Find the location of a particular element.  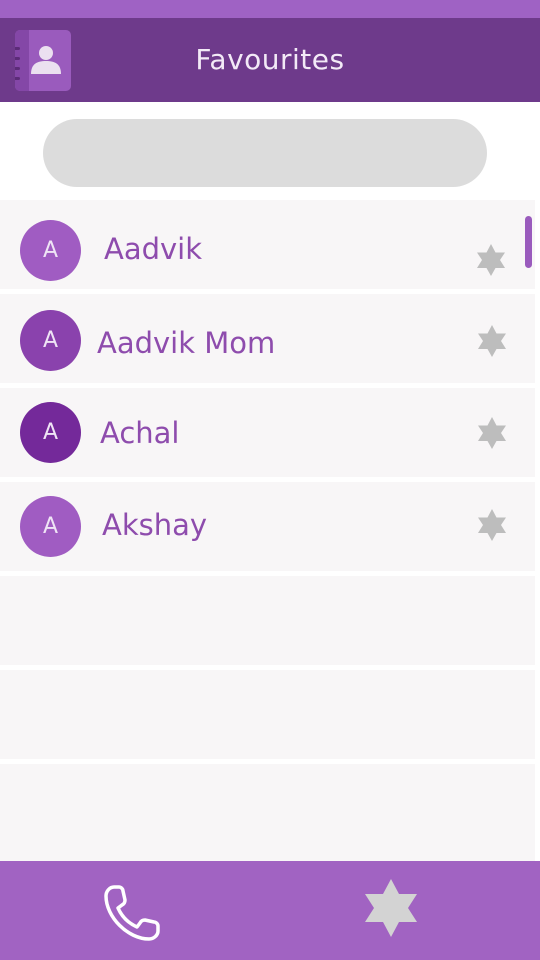

scrollbar-thumb is located at coordinates (528, 242).